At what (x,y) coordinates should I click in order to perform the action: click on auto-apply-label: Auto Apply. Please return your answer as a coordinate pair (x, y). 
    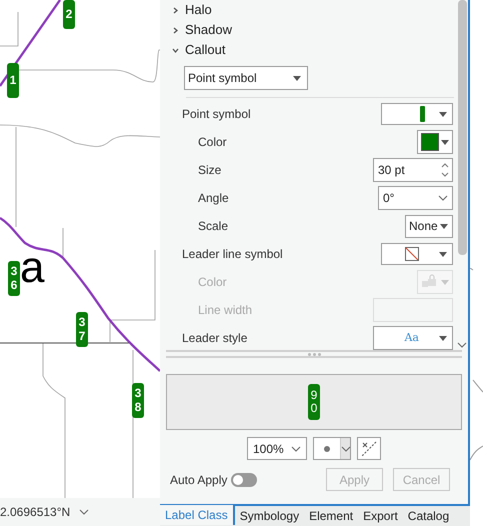
    Looking at the image, I should click on (199, 480).